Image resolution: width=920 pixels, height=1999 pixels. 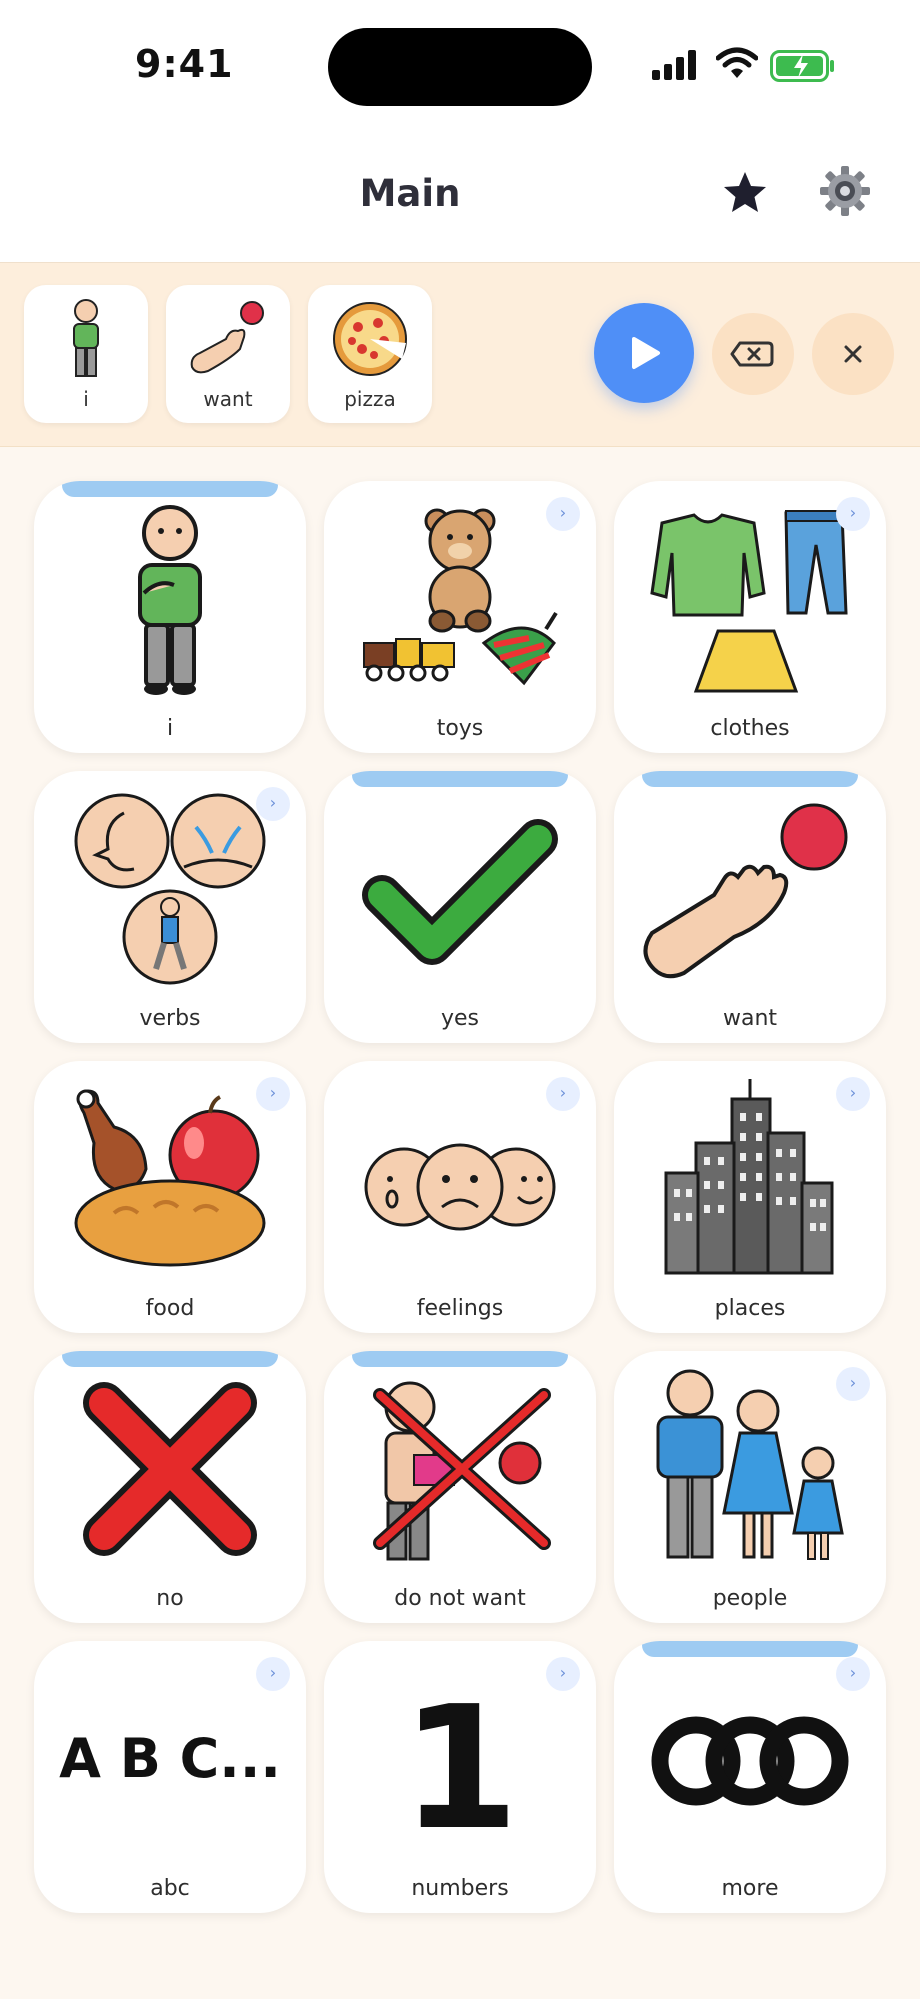 I want to click on tile-label: food, so click(x=170, y=1308).